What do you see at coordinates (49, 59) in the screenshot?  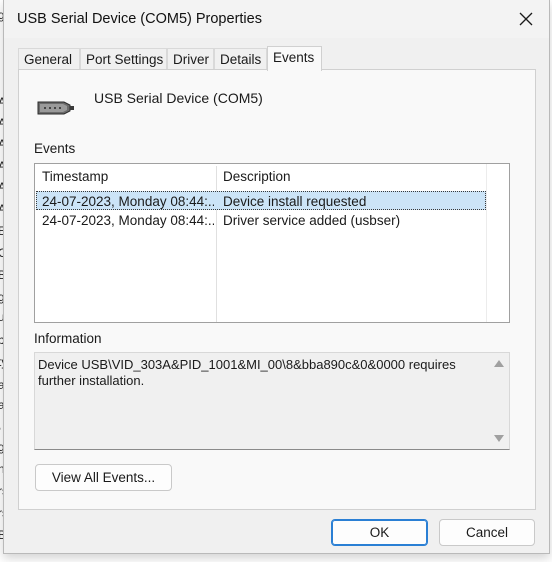 I see `tab-general: General` at bounding box center [49, 59].